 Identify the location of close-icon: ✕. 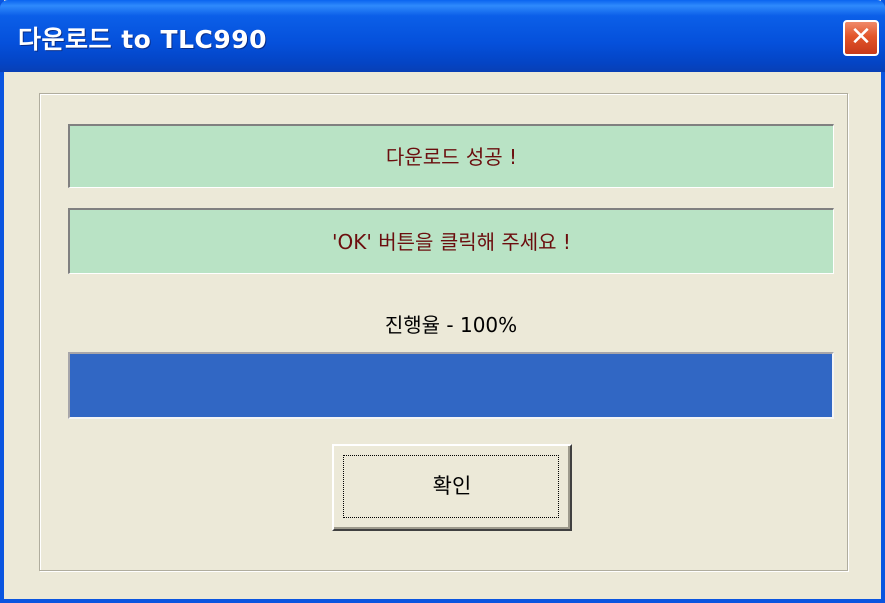
(861, 37).